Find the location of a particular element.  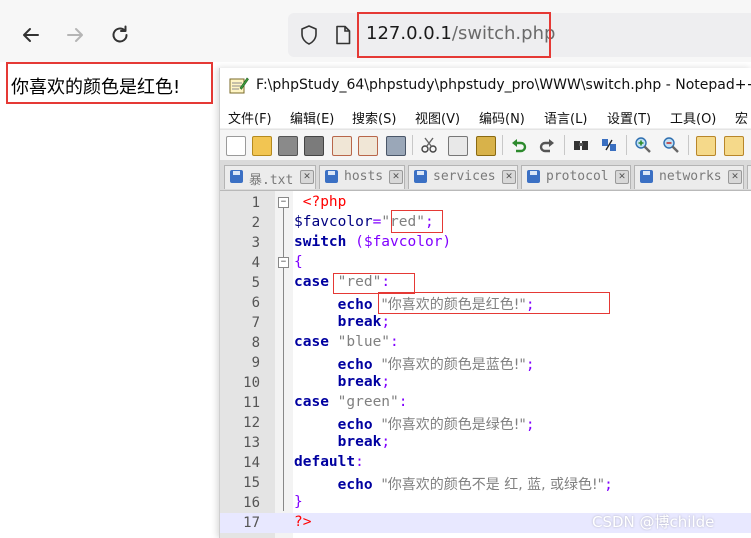

close-all-icon is located at coordinates (368, 146).